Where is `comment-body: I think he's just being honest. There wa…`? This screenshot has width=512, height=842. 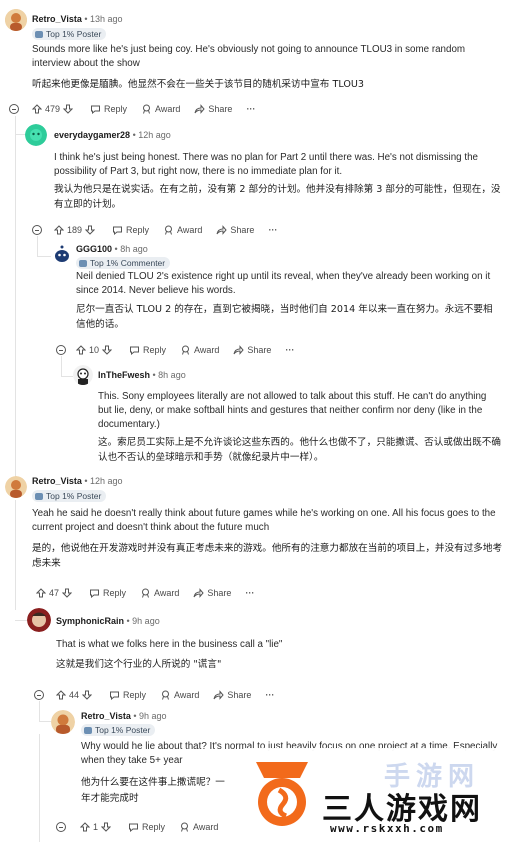
comment-body: I think he's just being honest. There wa… is located at coordinates (266, 164).